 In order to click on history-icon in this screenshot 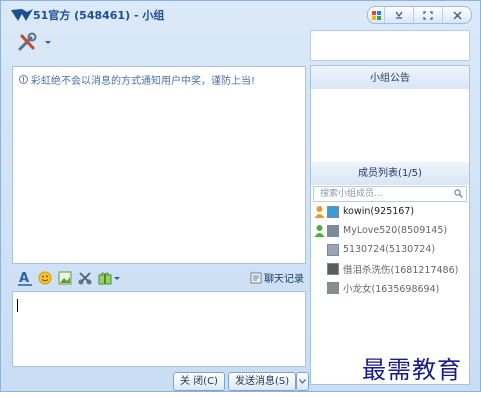, I will do `click(256, 277)`.